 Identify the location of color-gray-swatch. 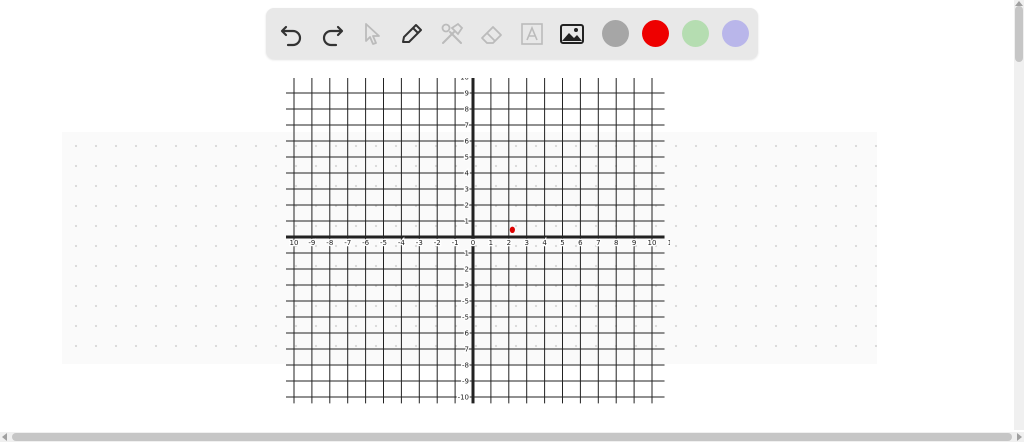
(615, 33).